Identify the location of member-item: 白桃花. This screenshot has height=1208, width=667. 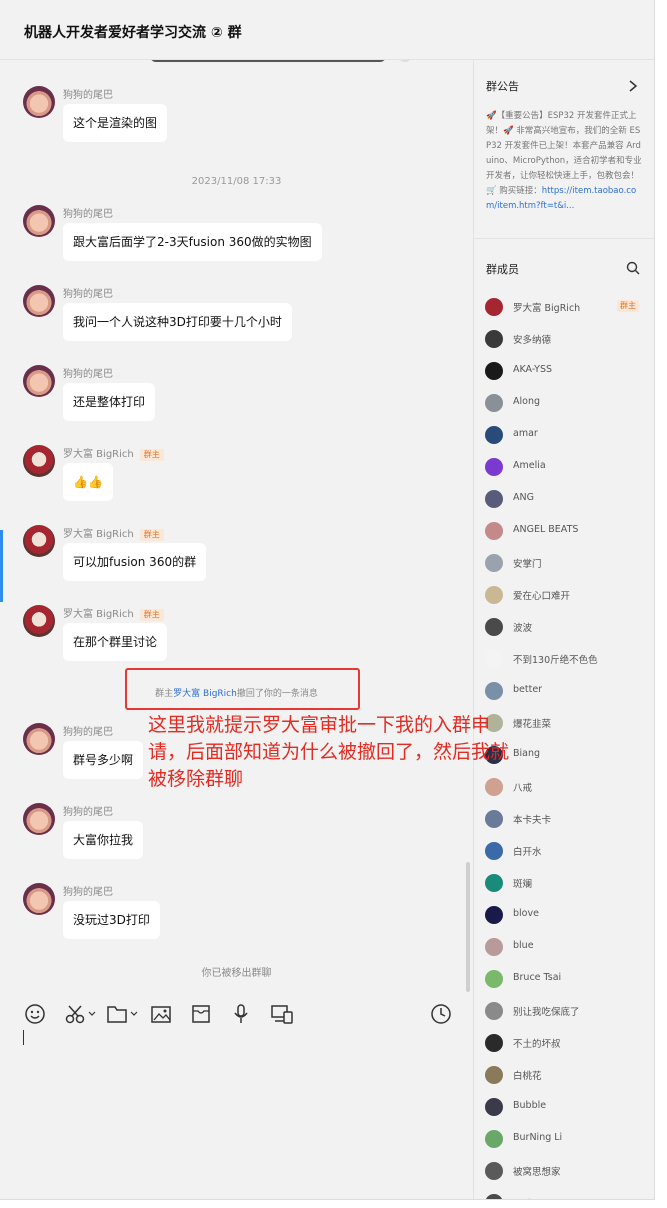
(567, 1075).